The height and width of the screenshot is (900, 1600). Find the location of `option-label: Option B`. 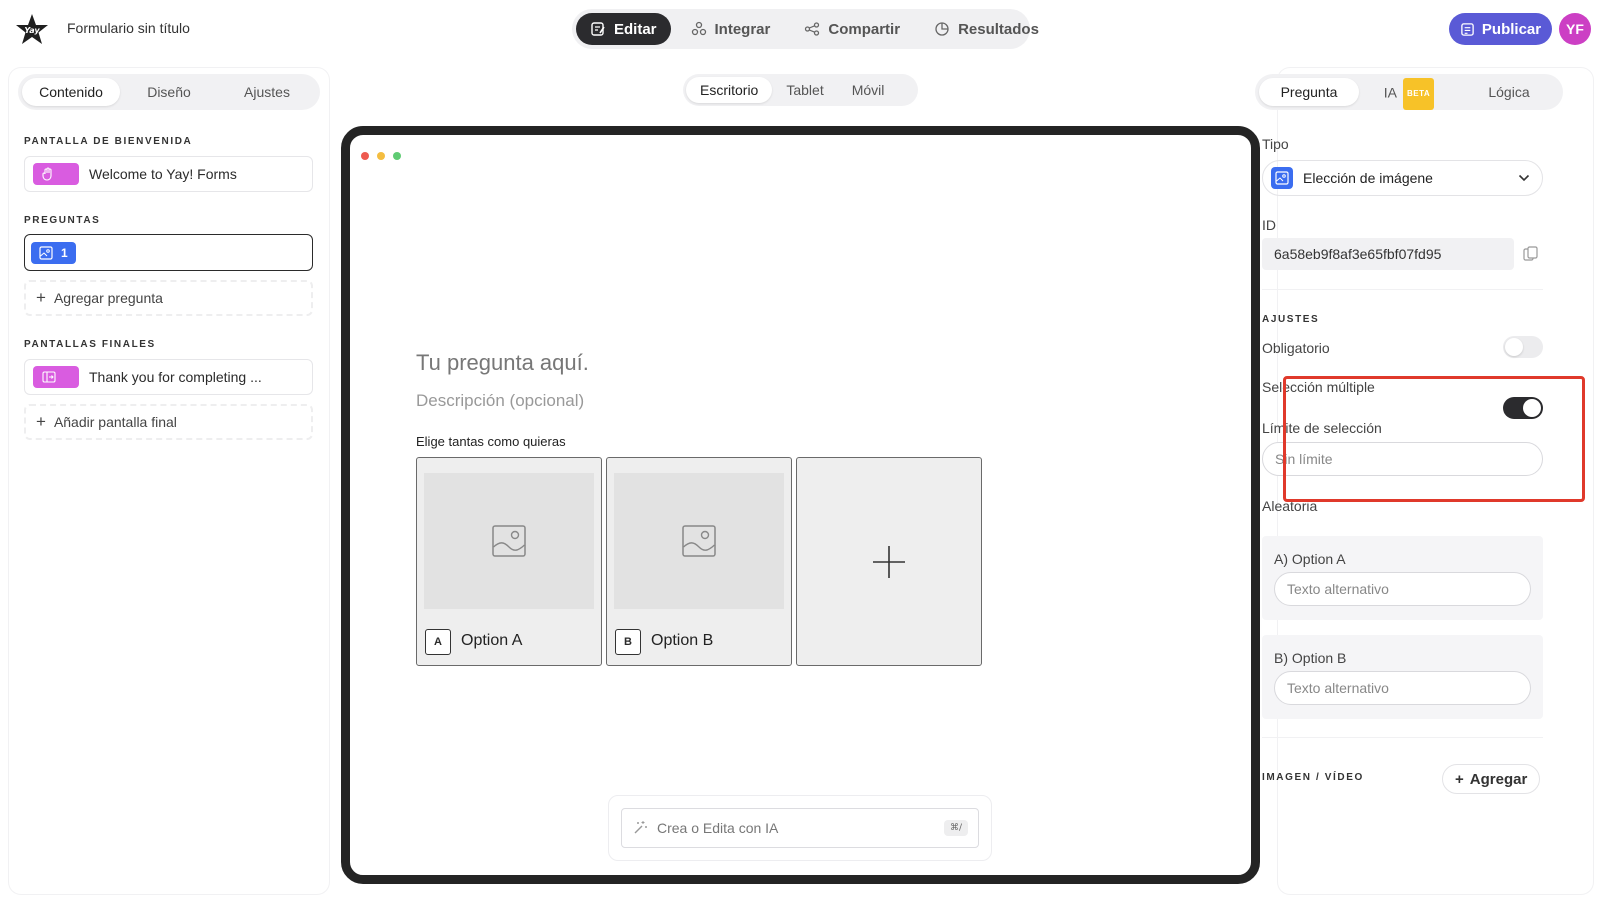

option-label: Option B is located at coordinates (682, 641).